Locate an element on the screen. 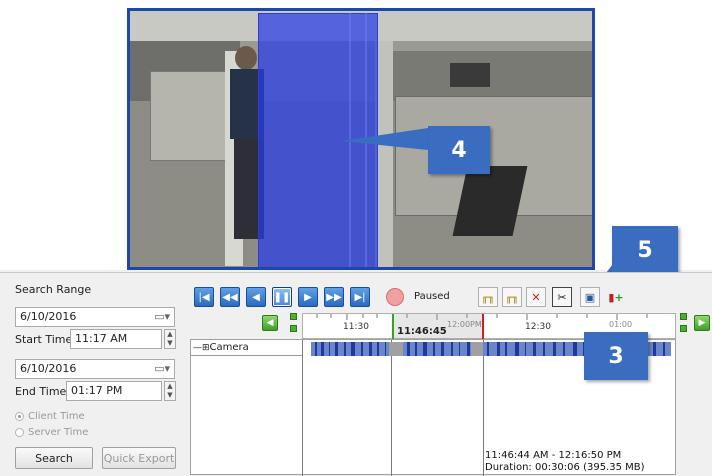 Image resolution: width=712 pixels, height=476 pixels. camera-expand-icon: —⊞ is located at coordinates (201, 348).